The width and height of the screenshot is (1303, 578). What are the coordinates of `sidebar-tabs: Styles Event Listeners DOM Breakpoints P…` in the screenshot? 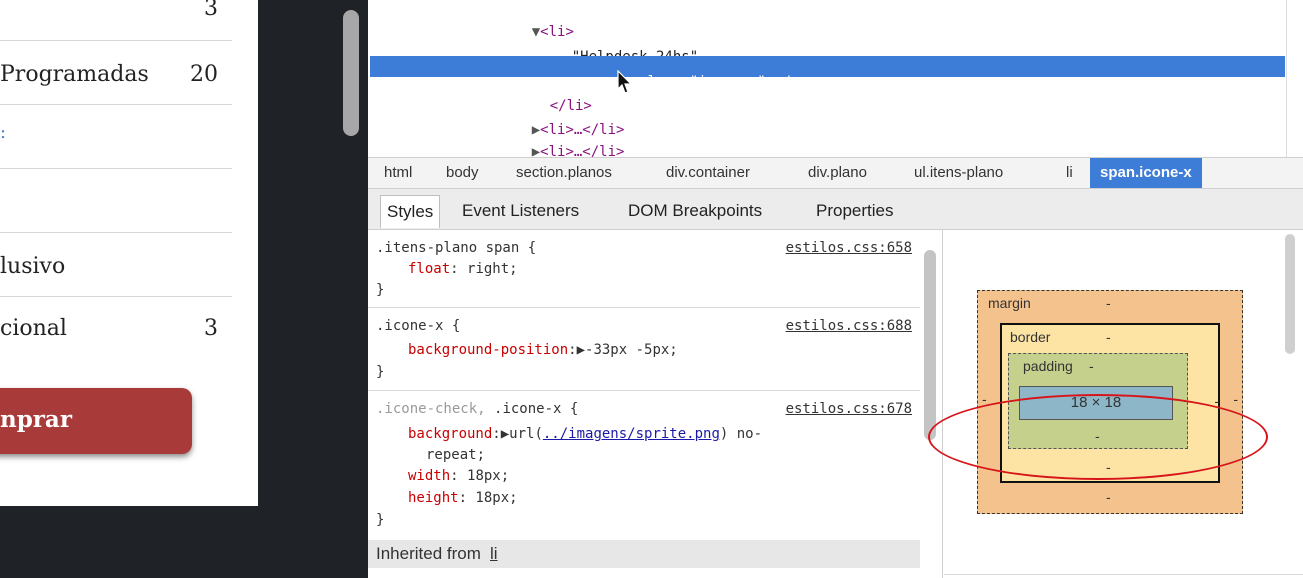 It's located at (835, 209).